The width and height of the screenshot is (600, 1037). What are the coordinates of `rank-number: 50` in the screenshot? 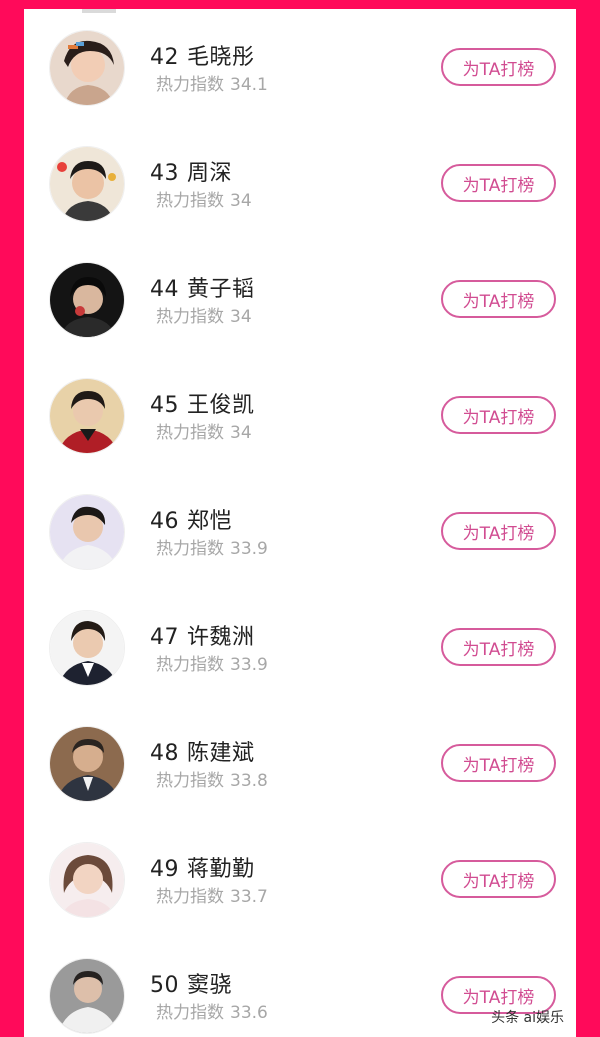 It's located at (164, 985).